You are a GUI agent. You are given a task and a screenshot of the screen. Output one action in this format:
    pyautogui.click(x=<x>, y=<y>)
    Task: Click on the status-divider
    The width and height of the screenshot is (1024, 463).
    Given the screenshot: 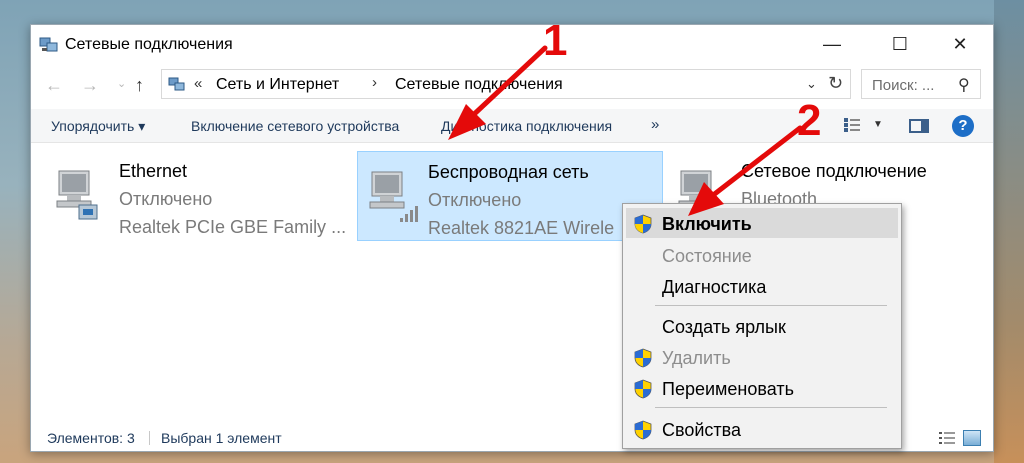 What is the action you would take?
    pyautogui.click(x=149, y=438)
    